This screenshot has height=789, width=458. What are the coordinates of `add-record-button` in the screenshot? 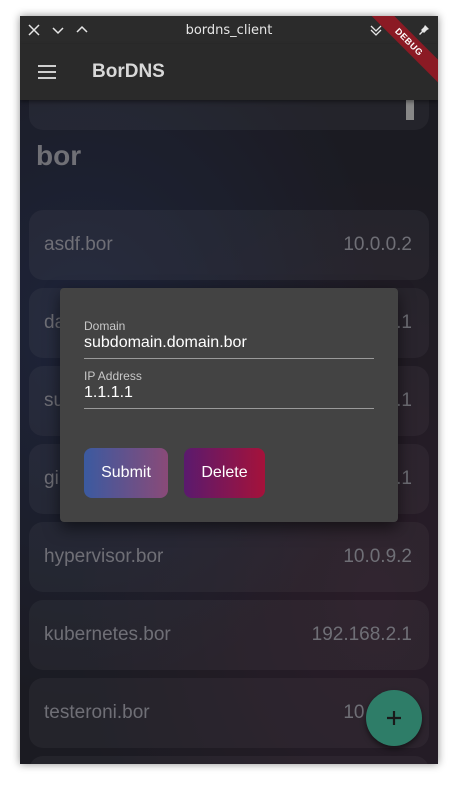 It's located at (394, 718).